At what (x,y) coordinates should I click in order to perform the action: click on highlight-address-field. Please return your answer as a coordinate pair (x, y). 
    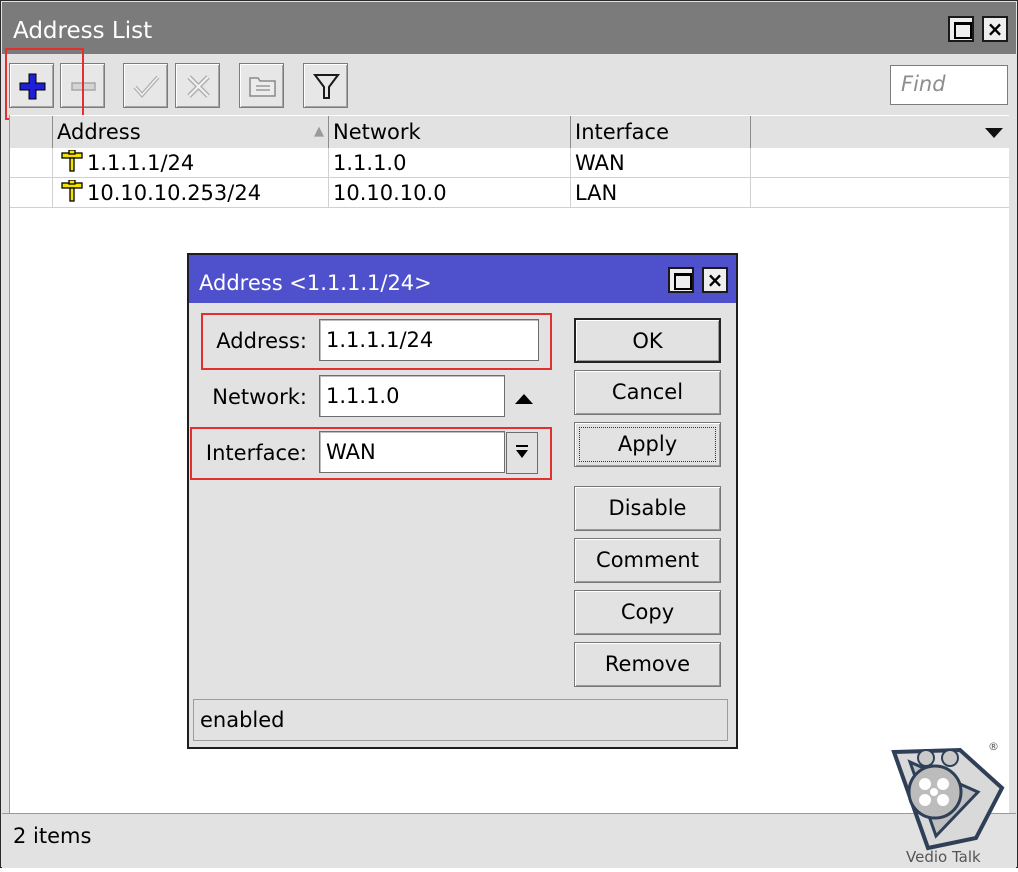
    Looking at the image, I should click on (376, 341).